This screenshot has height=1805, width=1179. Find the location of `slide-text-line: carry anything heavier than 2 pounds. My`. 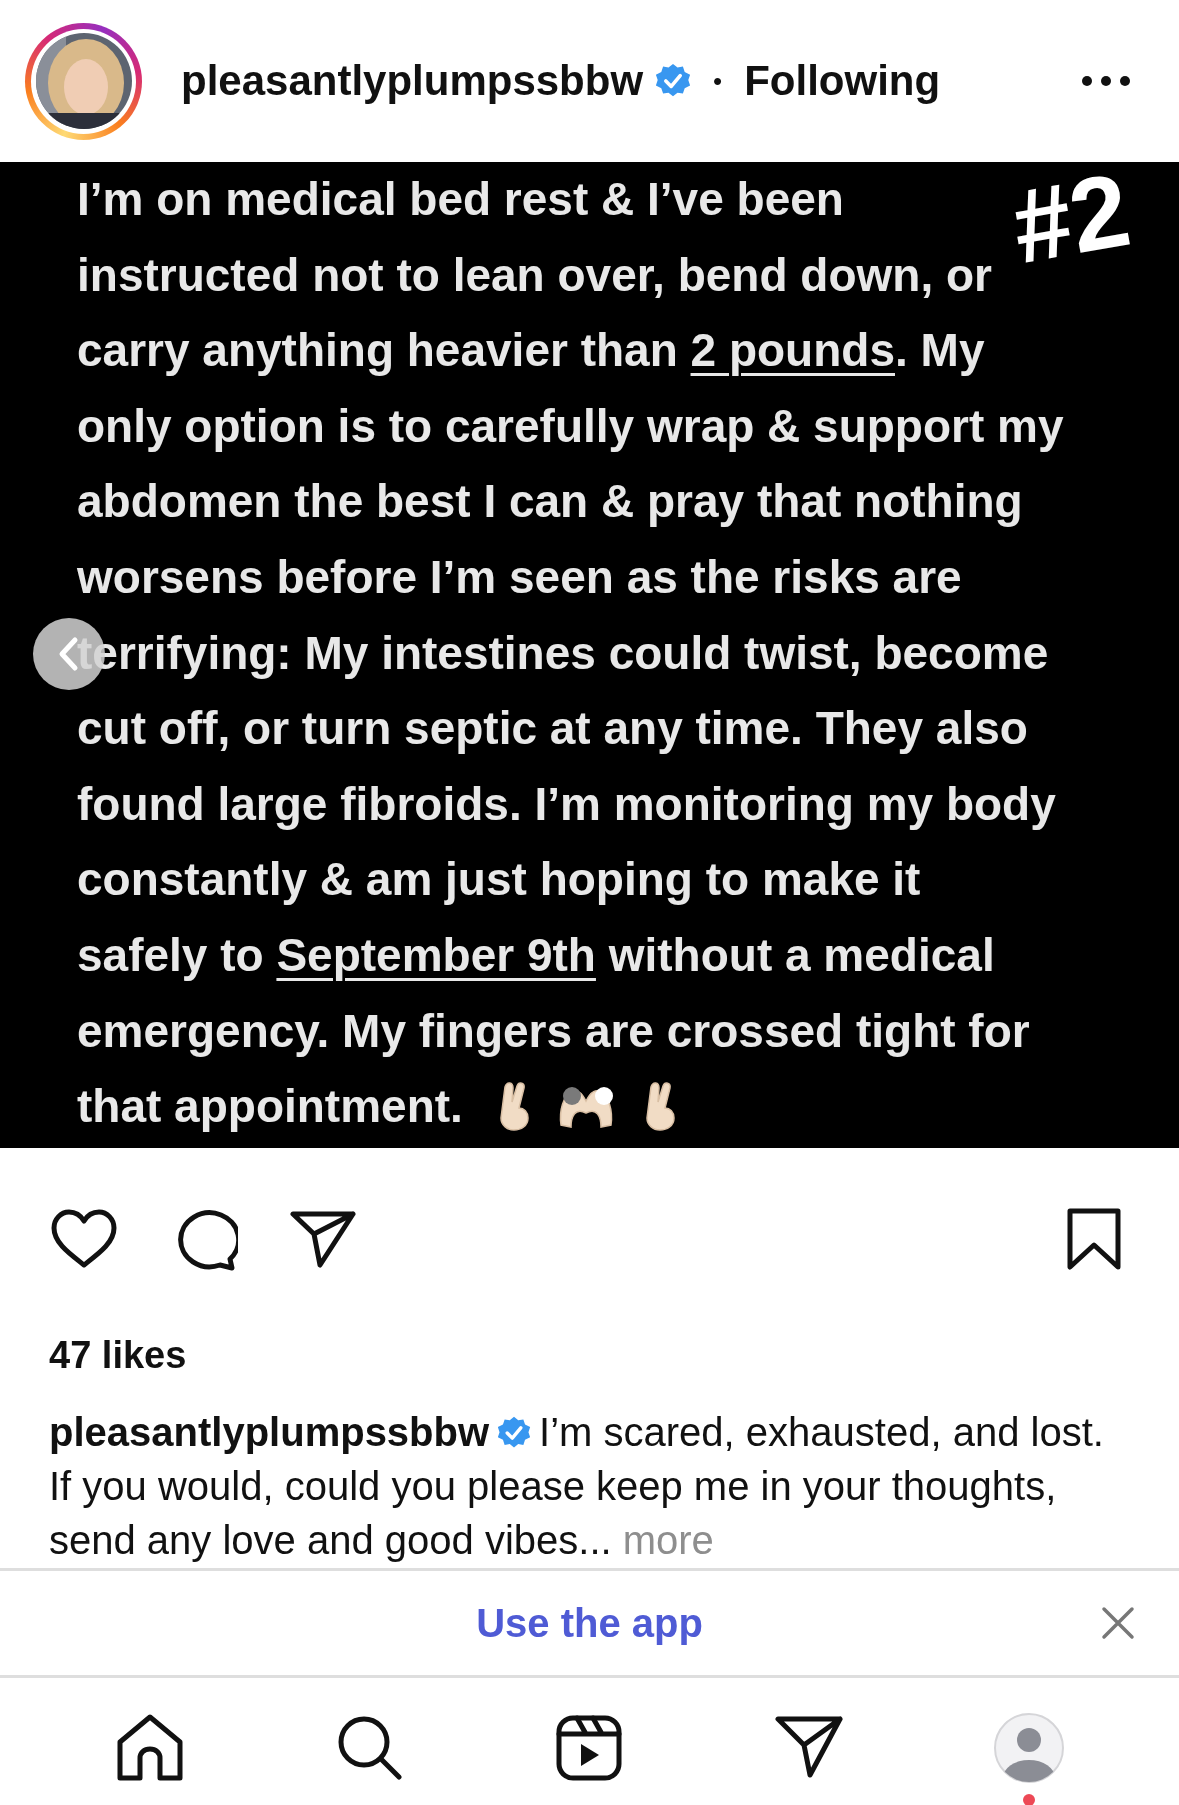

slide-text-line: carry anything heavier than 2 pounds. My is located at coordinates (531, 351).